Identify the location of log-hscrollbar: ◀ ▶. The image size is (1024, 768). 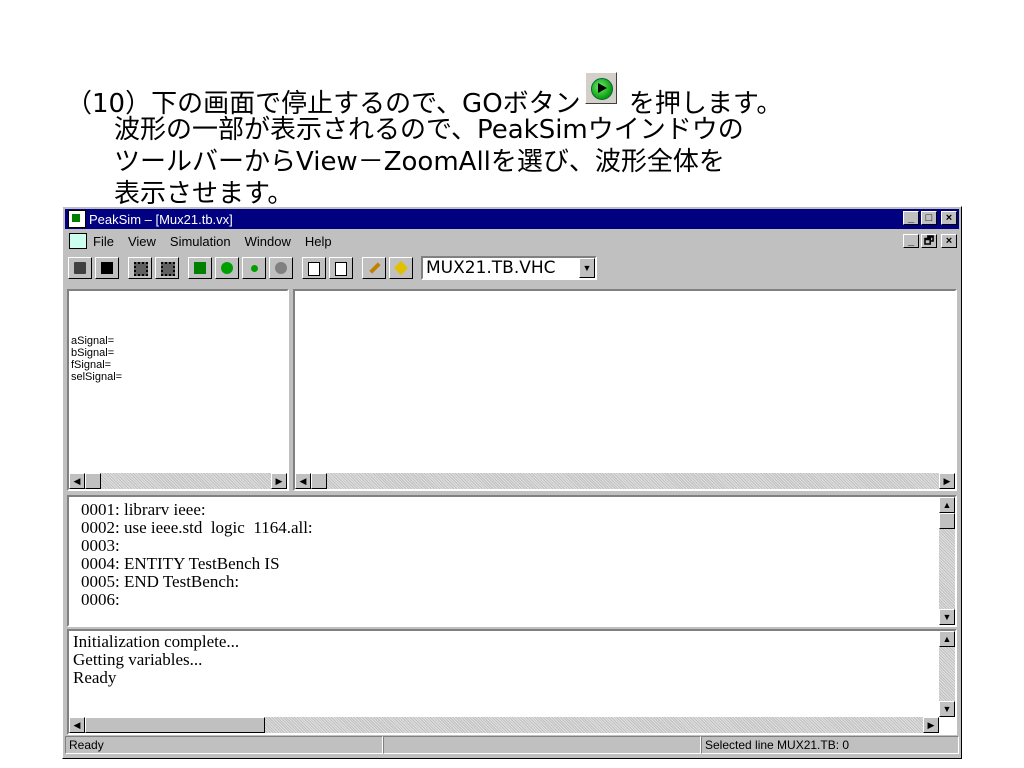
(504, 725).